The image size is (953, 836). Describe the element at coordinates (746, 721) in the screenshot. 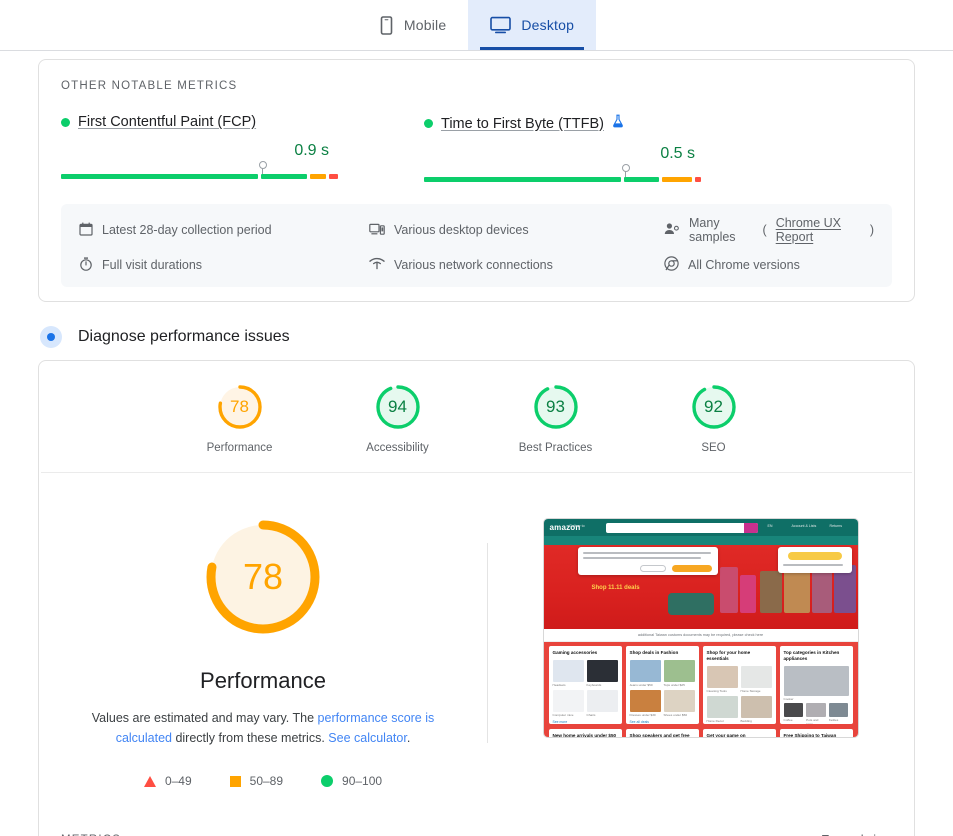

I see `thumb-tile-caption: Bedding` at that location.